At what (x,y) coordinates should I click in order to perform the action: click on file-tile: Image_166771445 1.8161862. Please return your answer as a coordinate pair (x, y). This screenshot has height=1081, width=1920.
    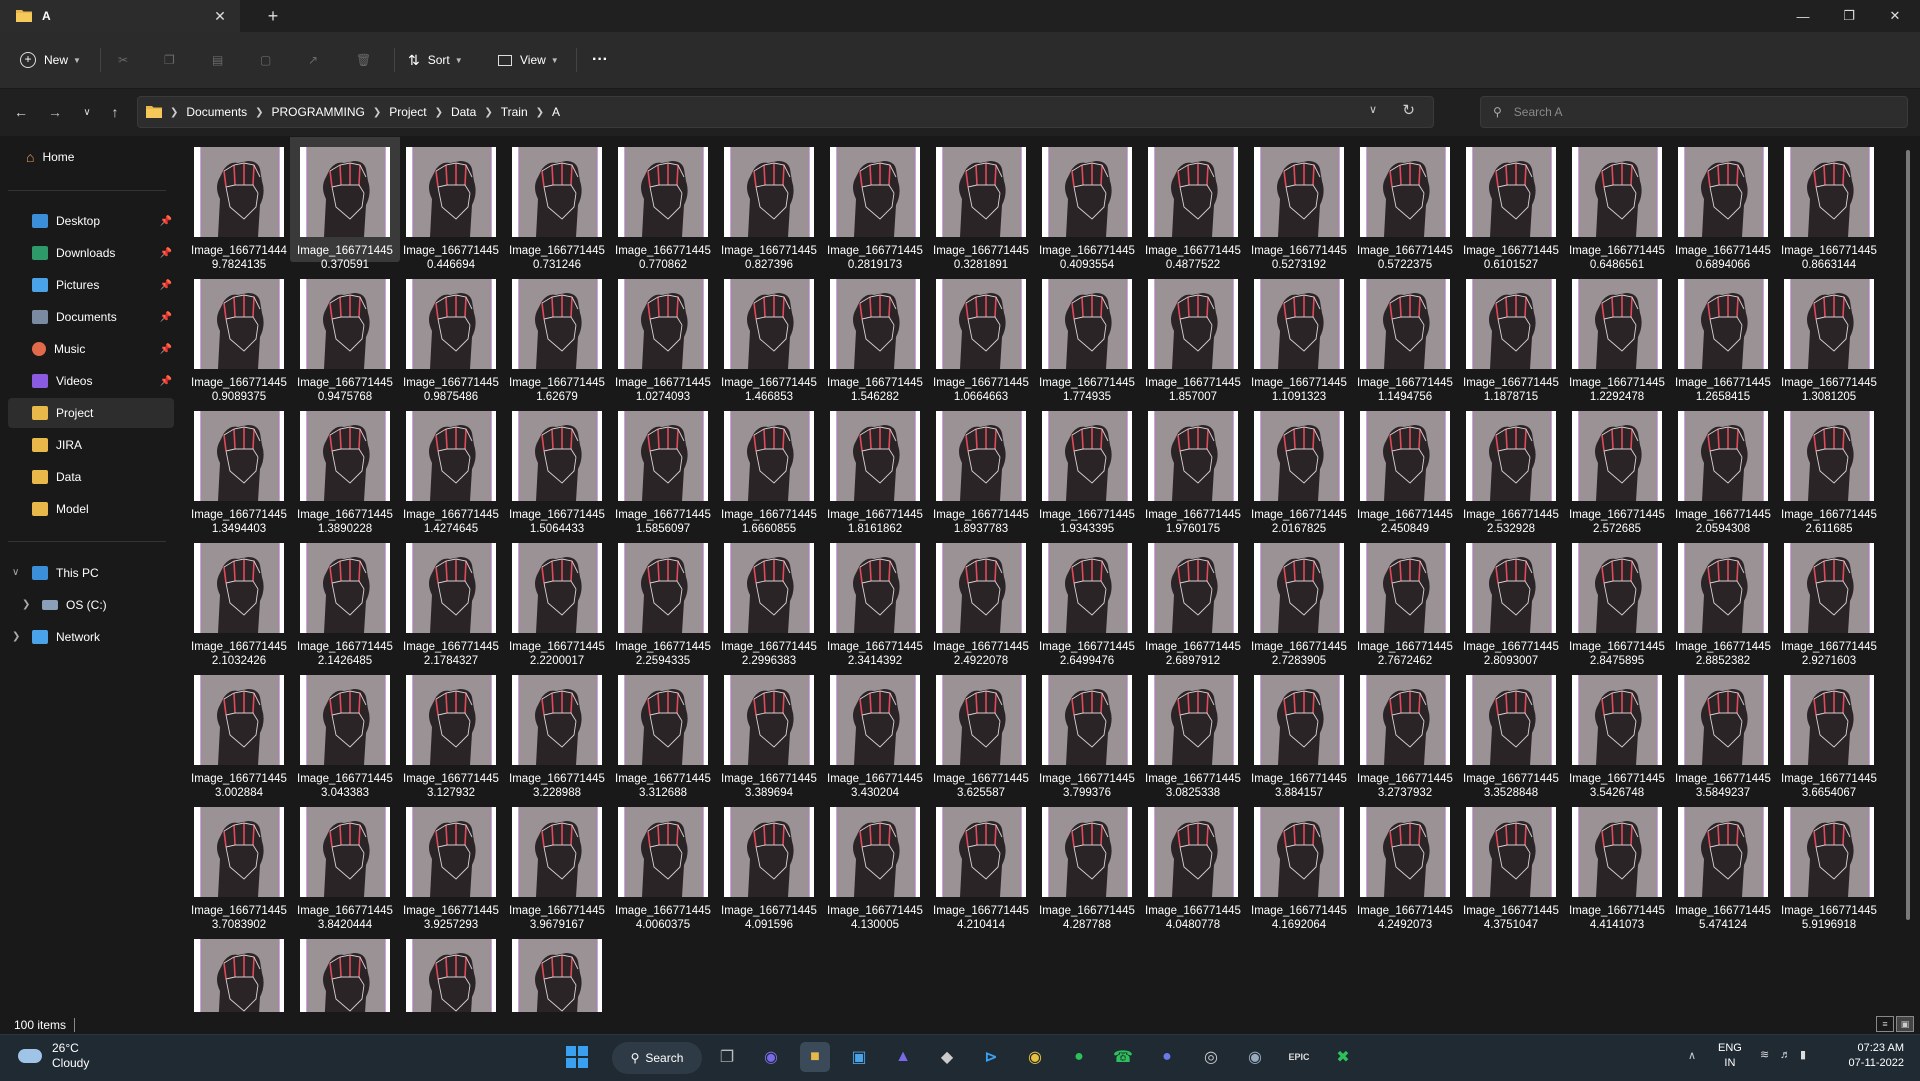
    Looking at the image, I should click on (875, 466).